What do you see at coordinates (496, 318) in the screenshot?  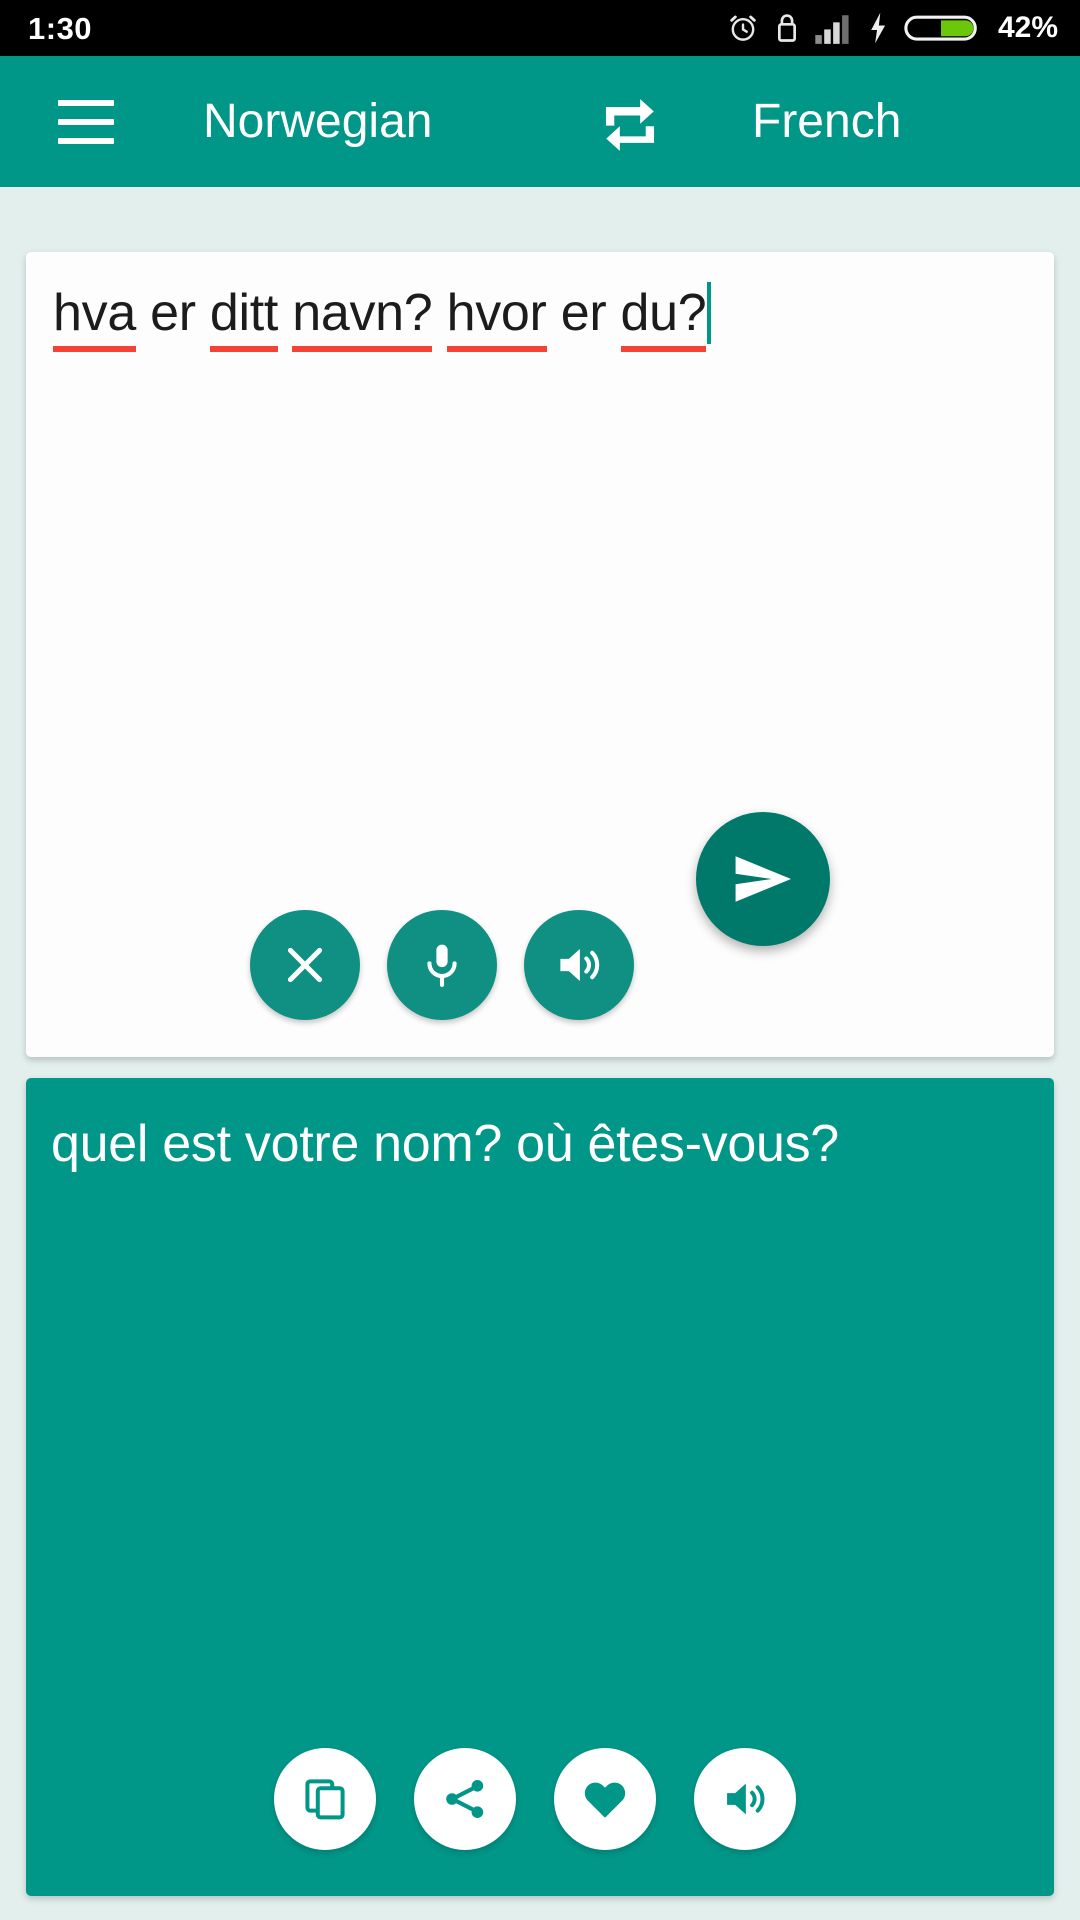 I see `misspelled-word: hvor` at bounding box center [496, 318].